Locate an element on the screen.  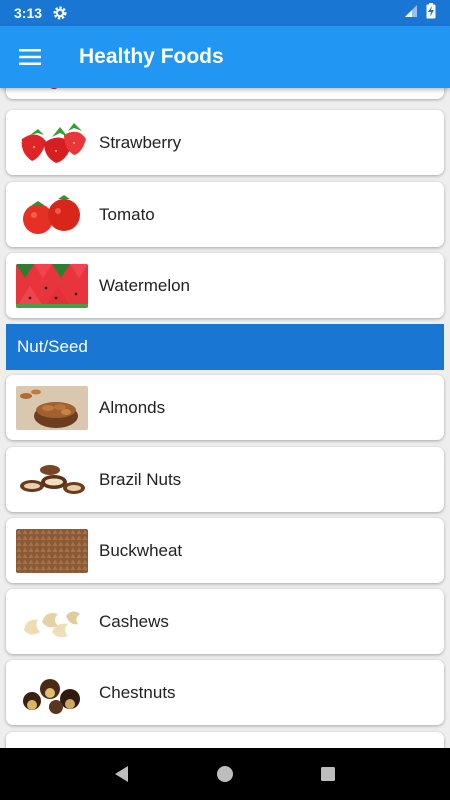
list-item-label: Cashews is located at coordinates (134, 621).